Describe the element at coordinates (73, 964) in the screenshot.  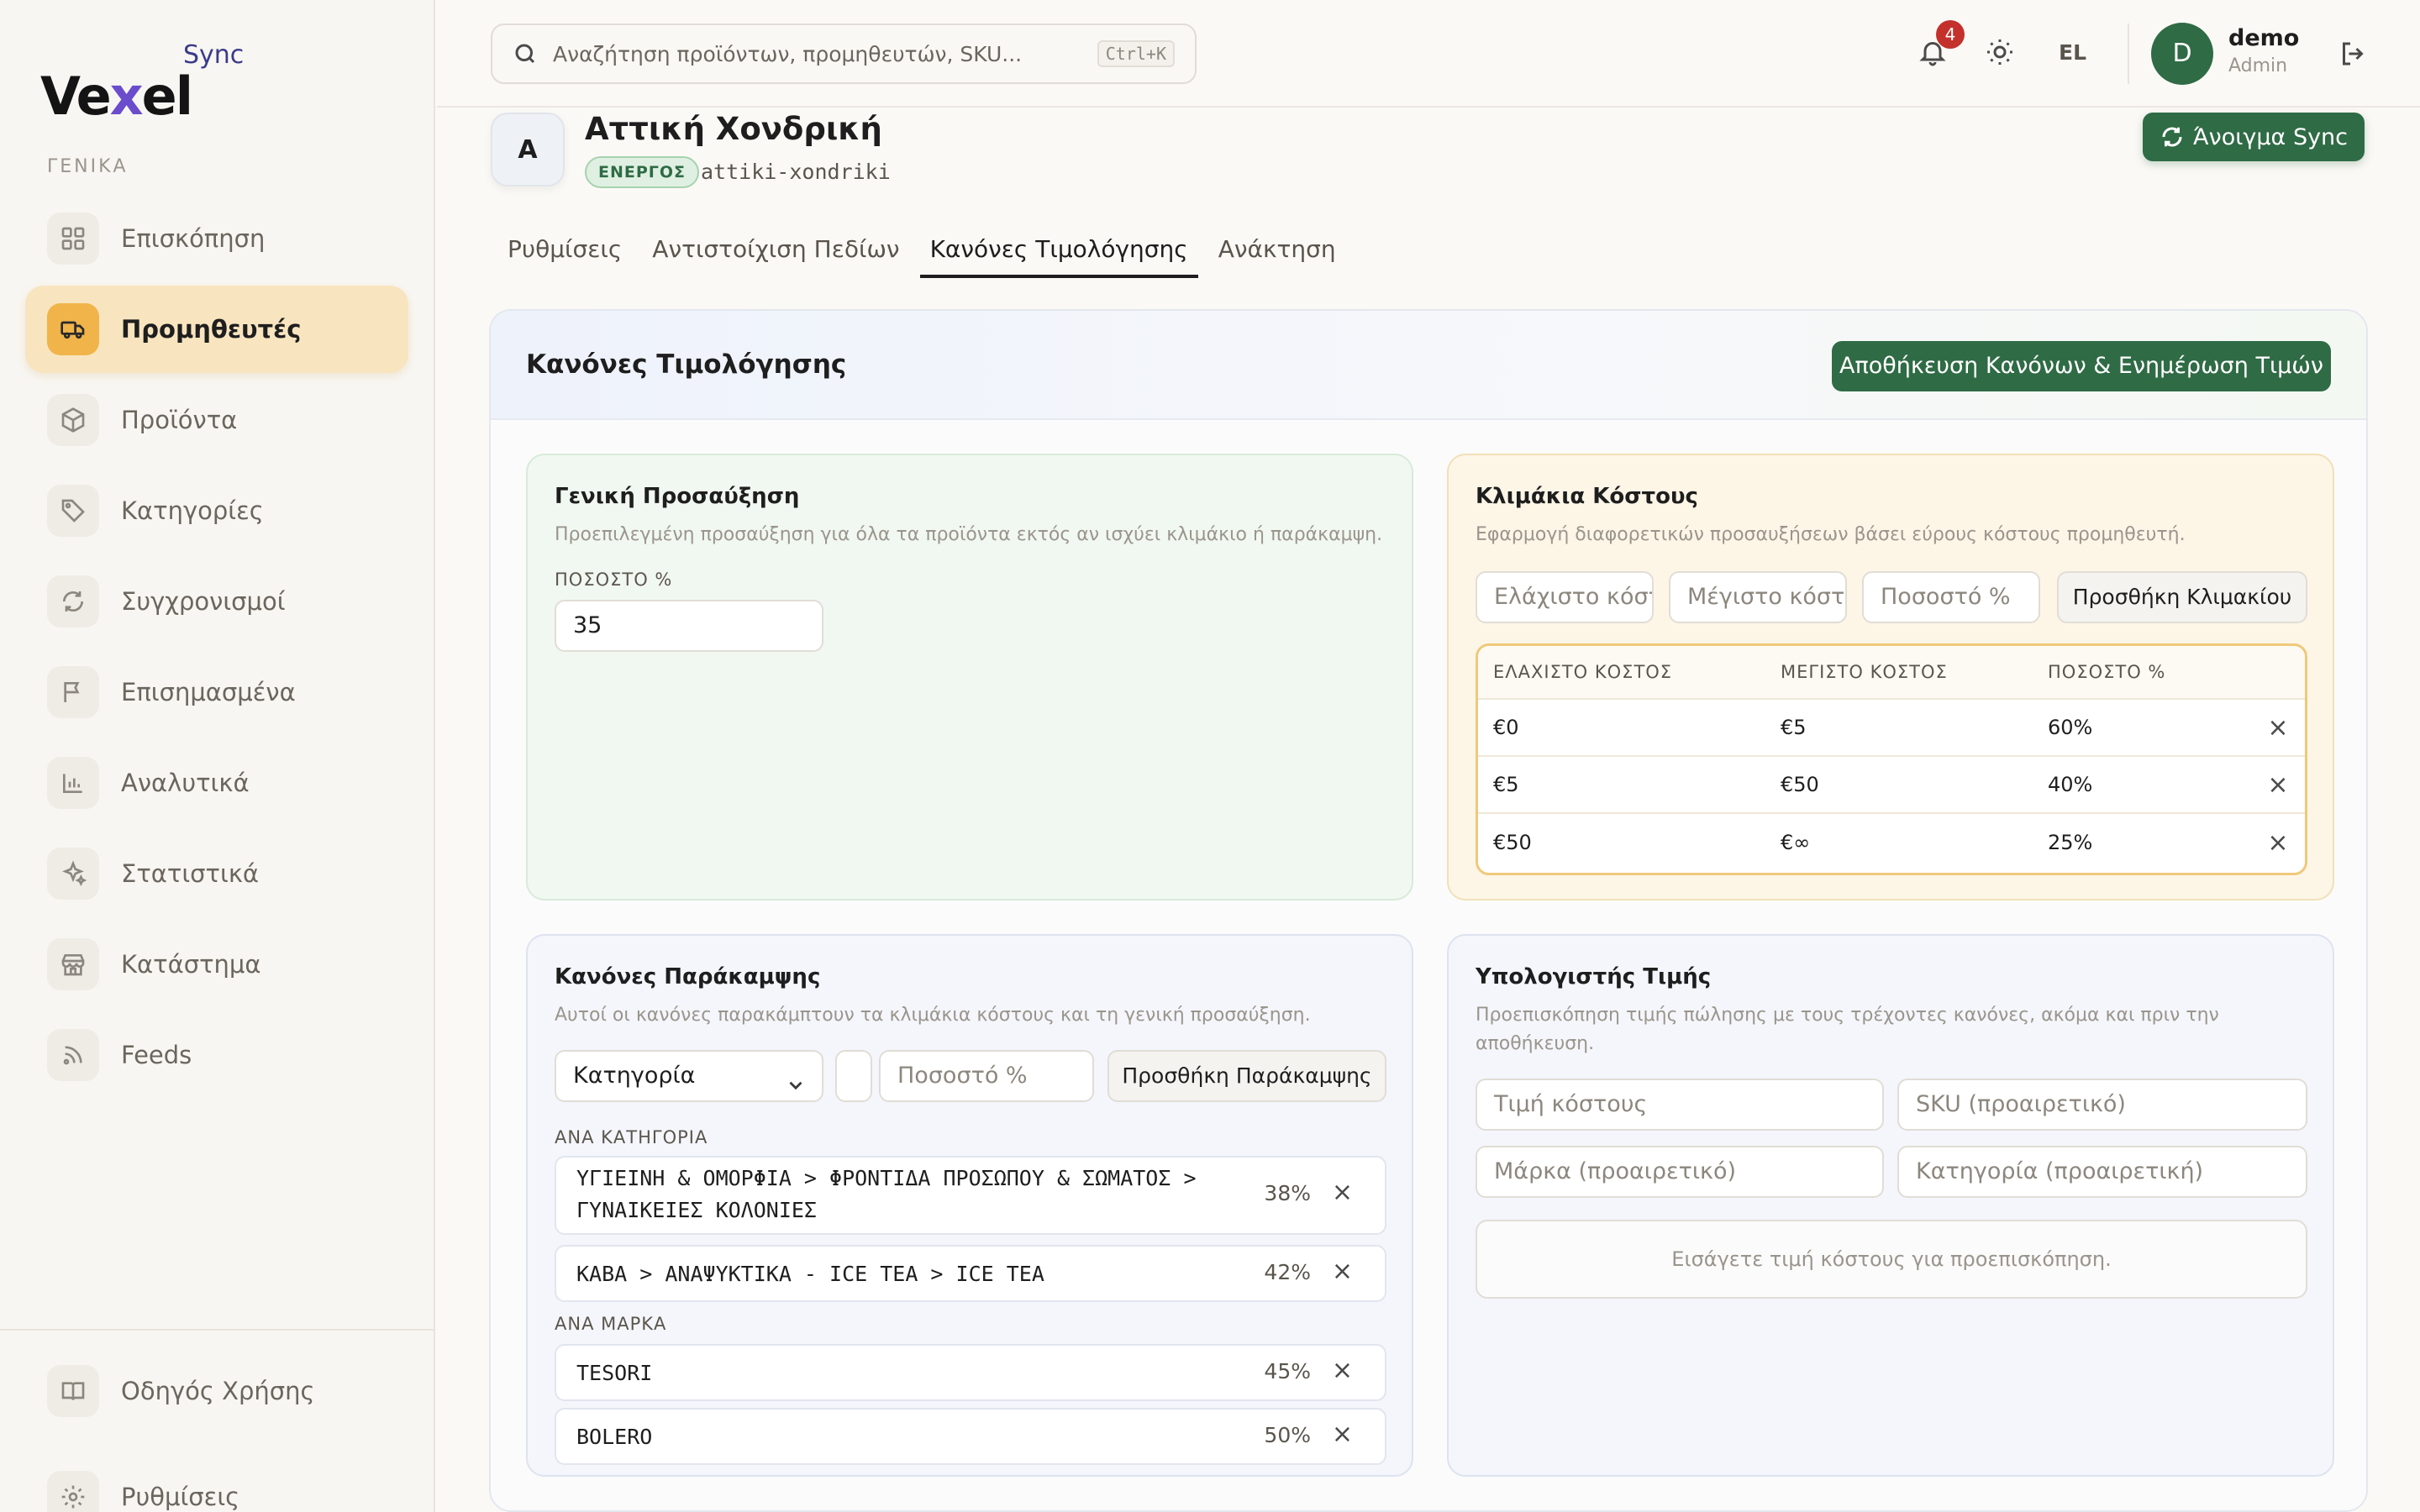
I see `store-icon` at that location.